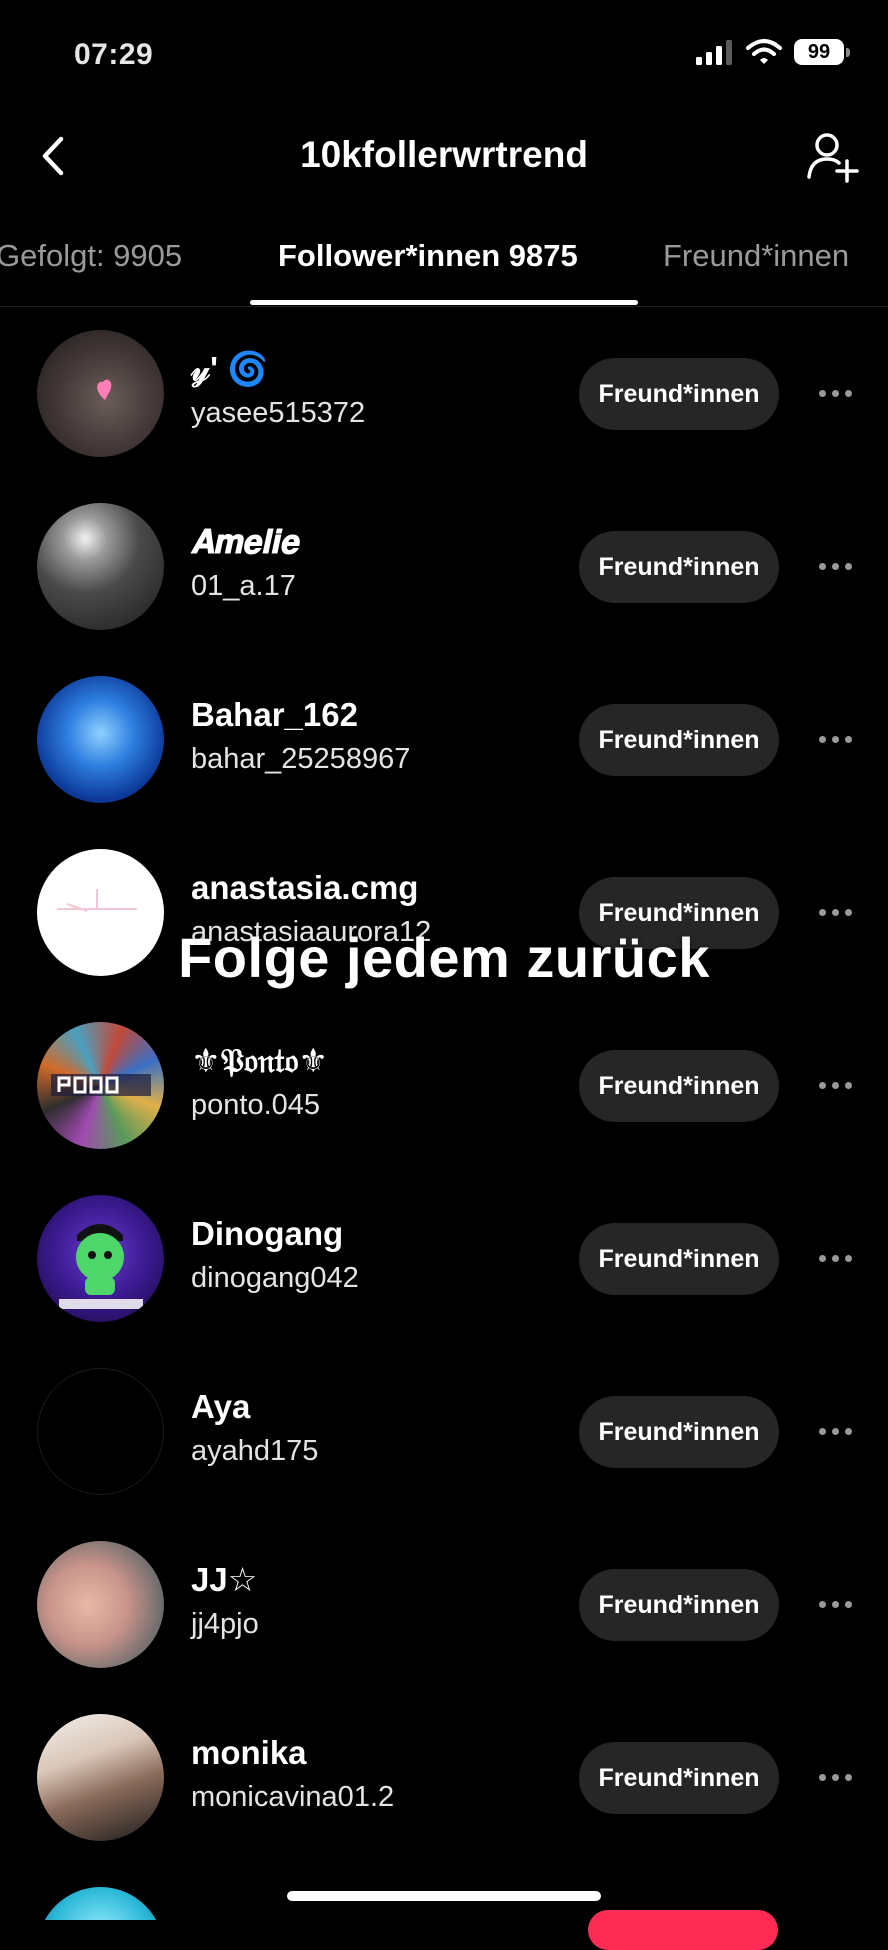 Image resolution: width=888 pixels, height=1950 pixels. Describe the element at coordinates (683, 1930) in the screenshot. I see `follow-back-button-partial` at that location.